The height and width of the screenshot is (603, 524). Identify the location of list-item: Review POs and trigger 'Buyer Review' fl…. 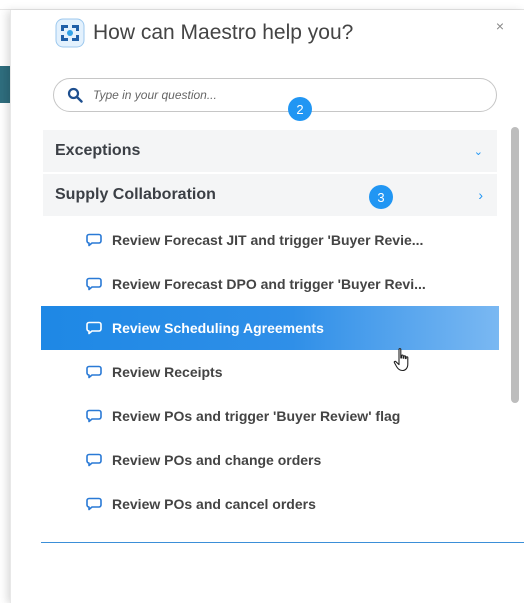
(270, 416).